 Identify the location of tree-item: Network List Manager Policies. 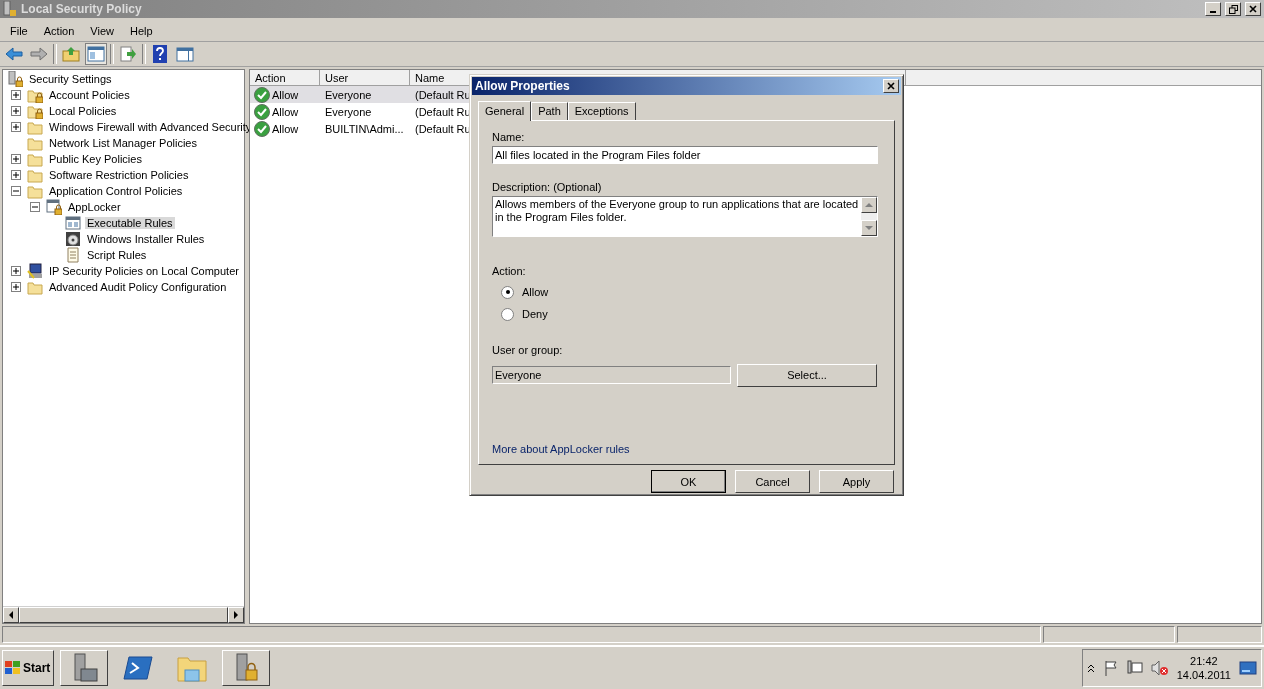
(123, 143).